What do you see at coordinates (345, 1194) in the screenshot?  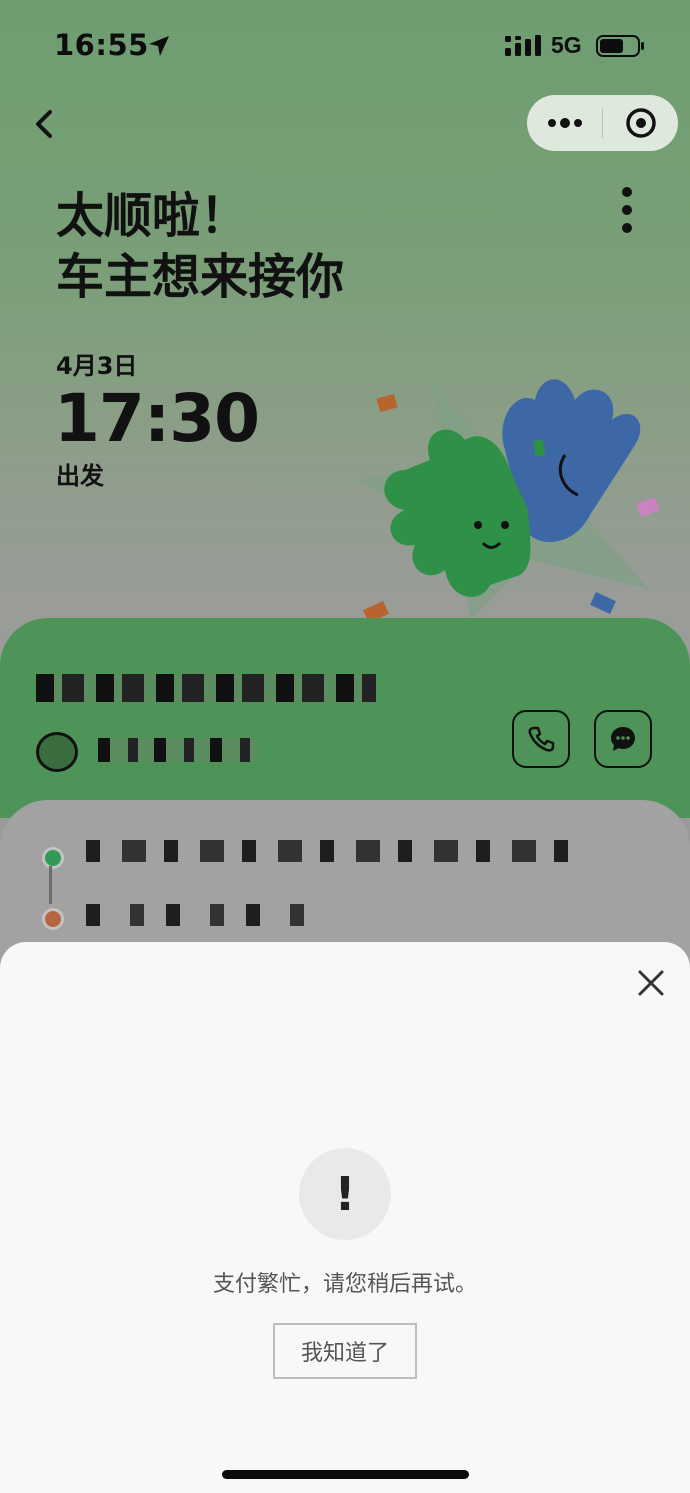 I see `alert-icon: !` at bounding box center [345, 1194].